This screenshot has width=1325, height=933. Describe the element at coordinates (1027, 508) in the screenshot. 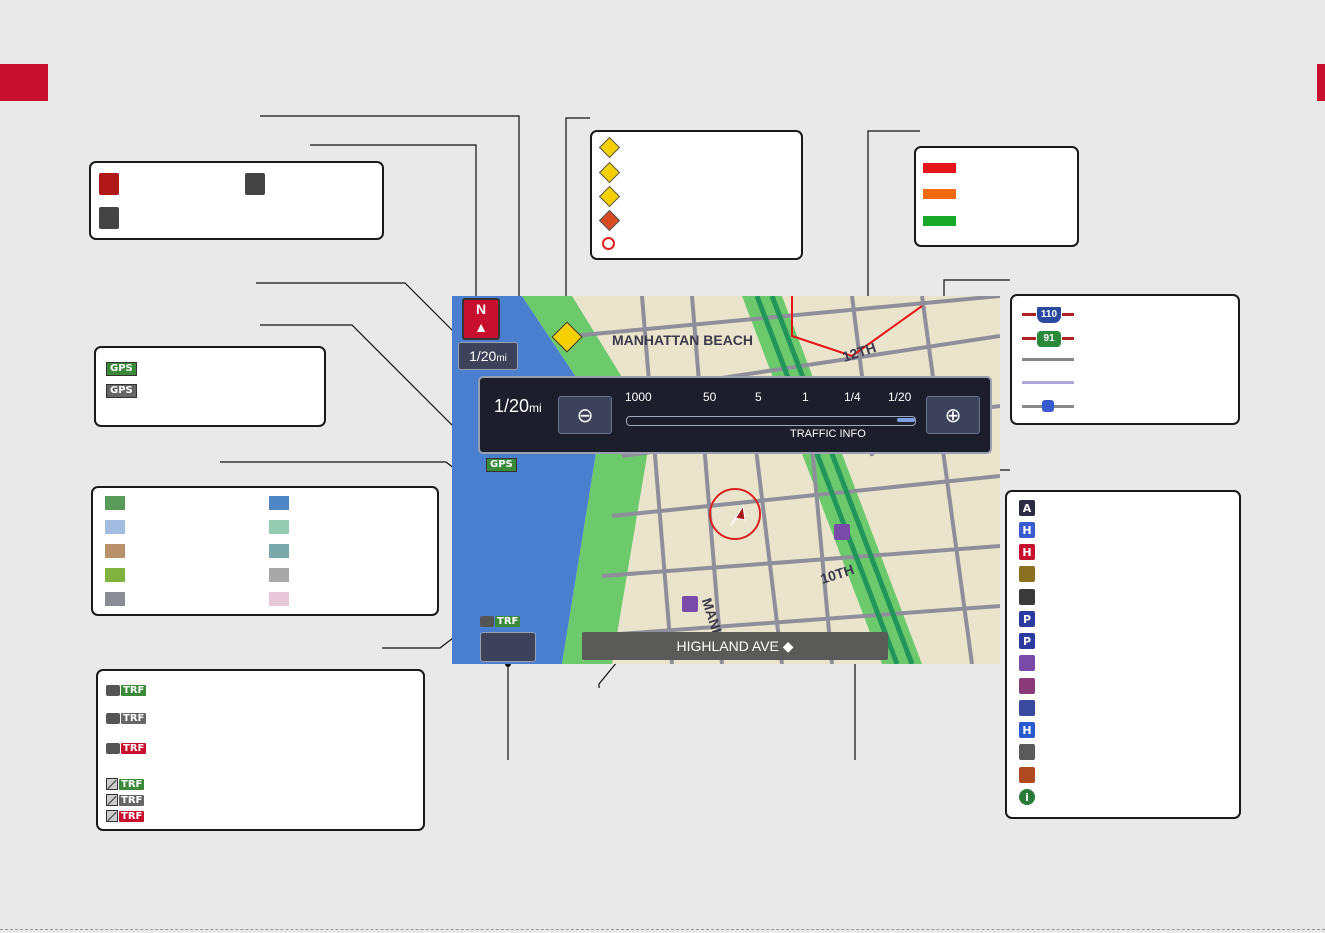

I see `acura-dealer-icon: A` at that location.